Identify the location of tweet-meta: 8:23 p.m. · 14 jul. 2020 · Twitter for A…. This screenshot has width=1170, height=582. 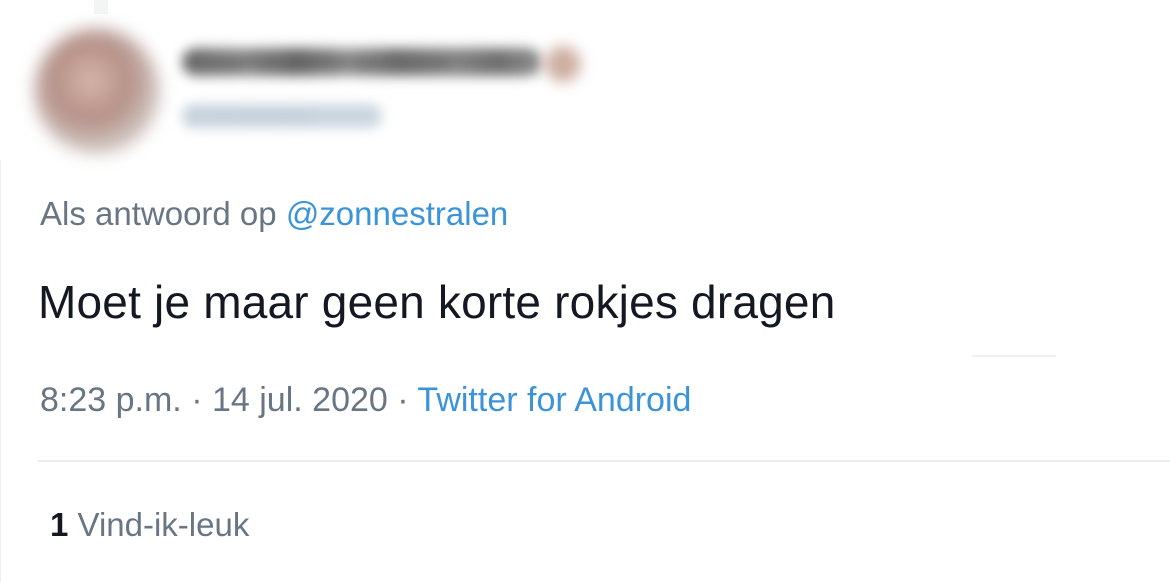
(365, 400).